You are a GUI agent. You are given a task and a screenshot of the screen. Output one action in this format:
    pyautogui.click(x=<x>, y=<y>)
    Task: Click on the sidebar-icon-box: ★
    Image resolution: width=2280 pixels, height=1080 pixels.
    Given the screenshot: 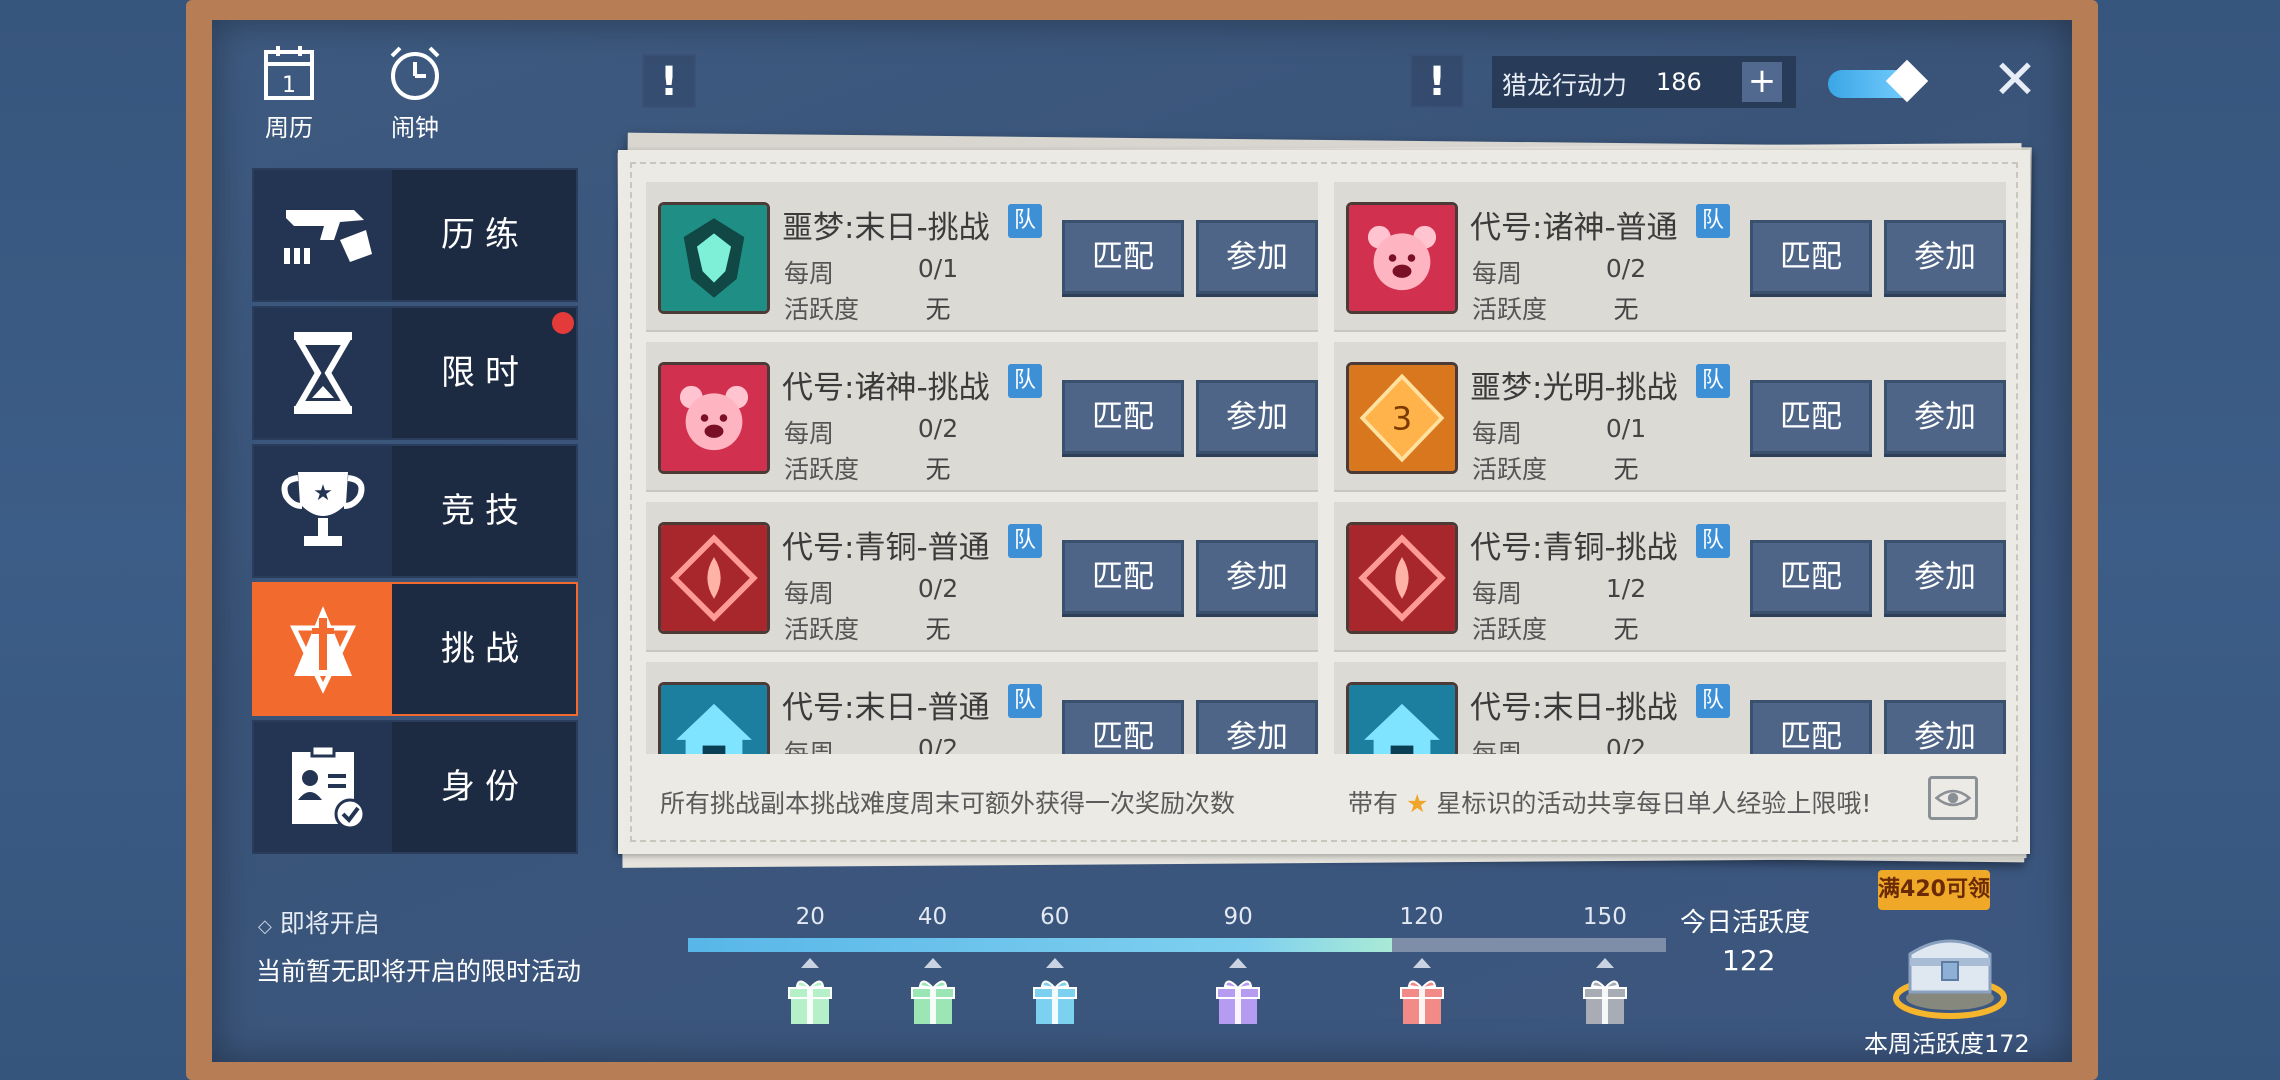 What is the action you would take?
    pyautogui.click(x=323, y=511)
    